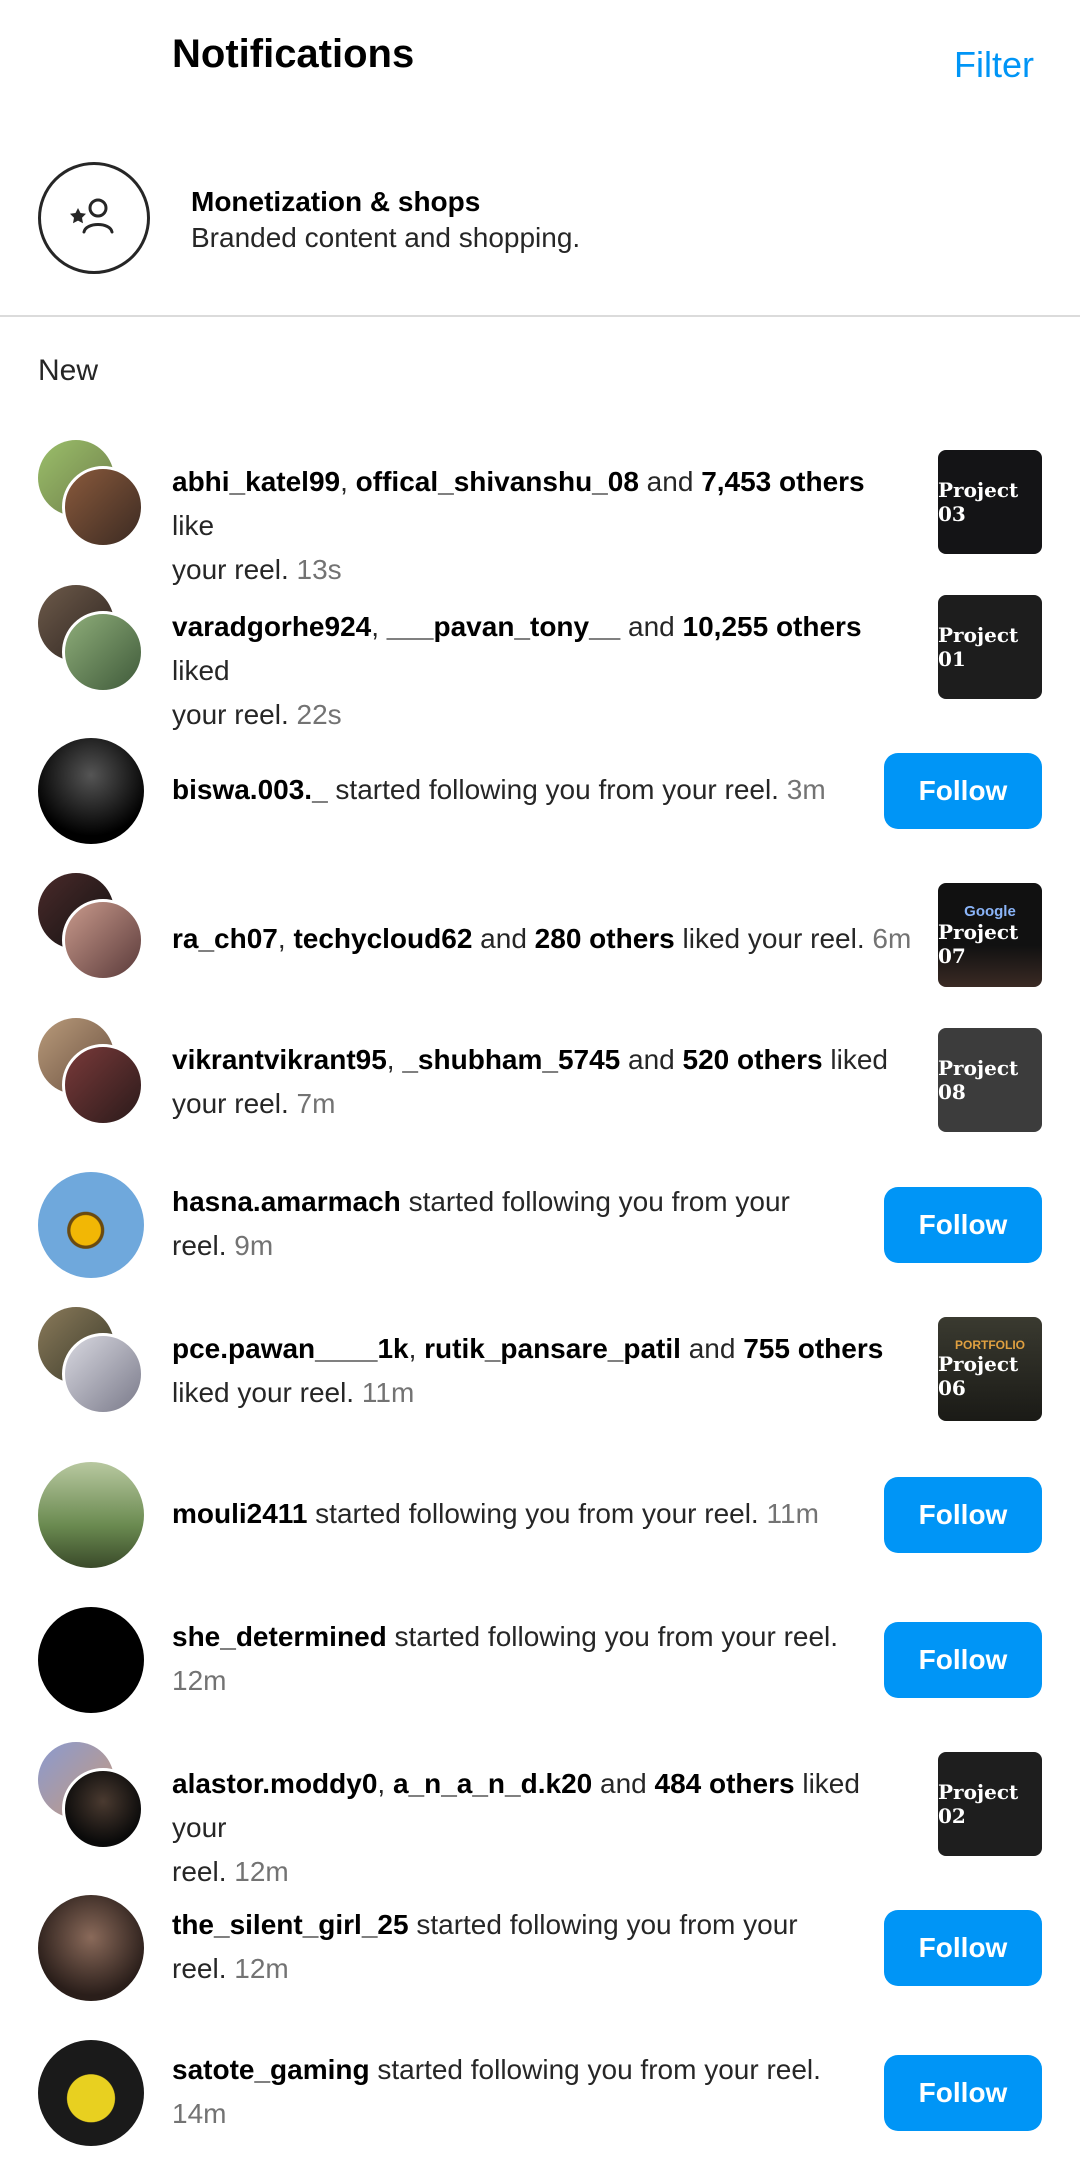  What do you see at coordinates (753, 1059) in the screenshot?
I see `others-count: 520 others` at bounding box center [753, 1059].